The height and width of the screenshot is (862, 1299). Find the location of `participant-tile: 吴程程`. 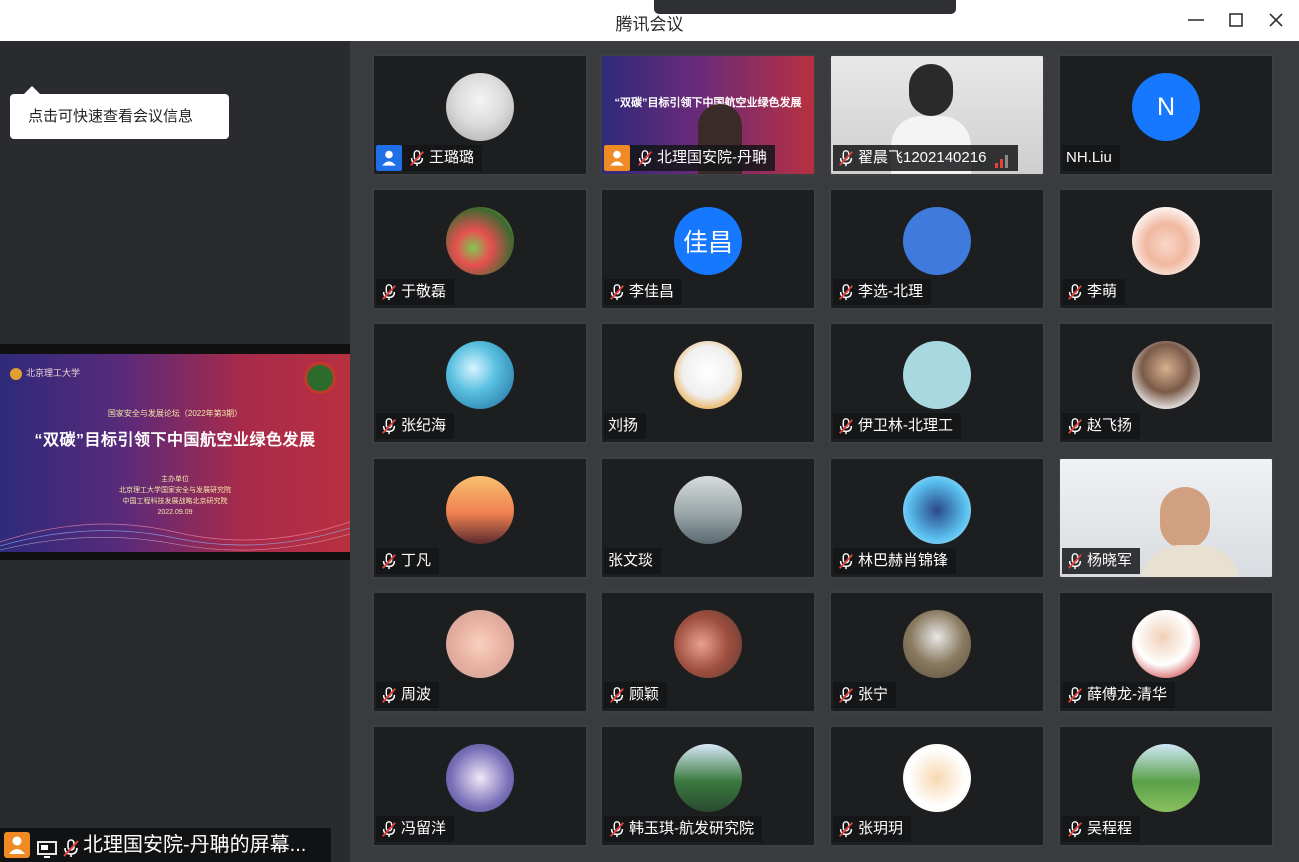

participant-tile: 吴程程 is located at coordinates (1166, 786).